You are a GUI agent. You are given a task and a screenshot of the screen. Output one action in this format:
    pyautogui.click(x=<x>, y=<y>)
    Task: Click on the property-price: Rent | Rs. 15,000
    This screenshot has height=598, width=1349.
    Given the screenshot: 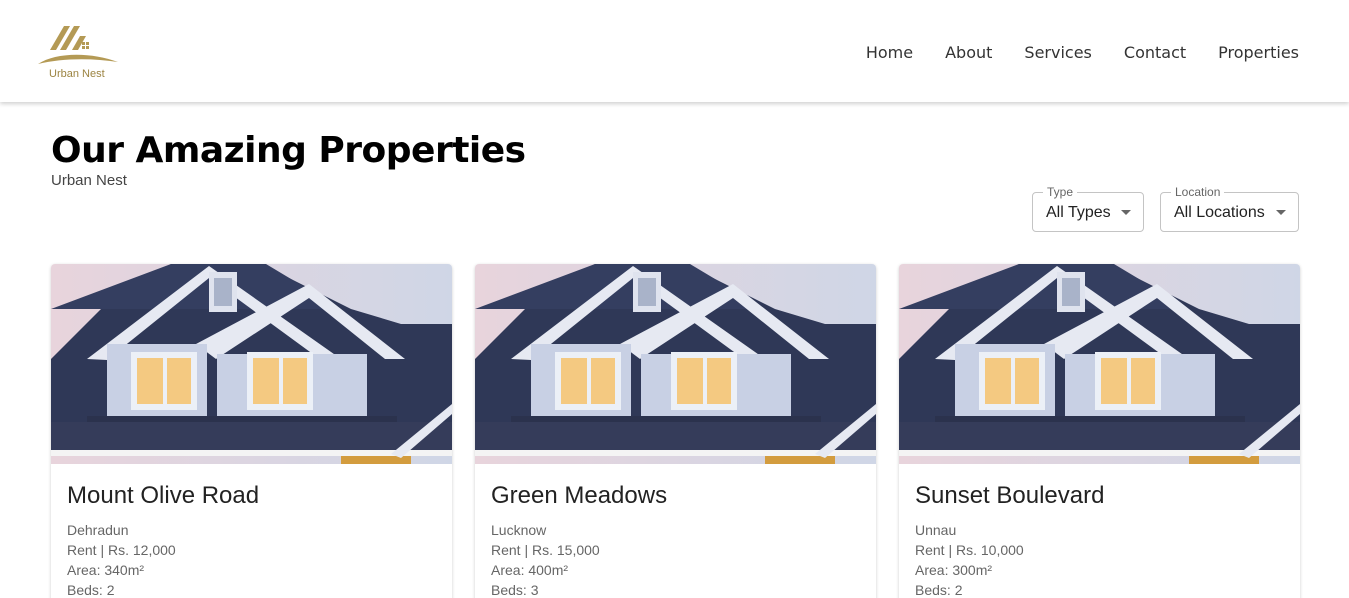 What is the action you would take?
    pyautogui.click(x=545, y=550)
    